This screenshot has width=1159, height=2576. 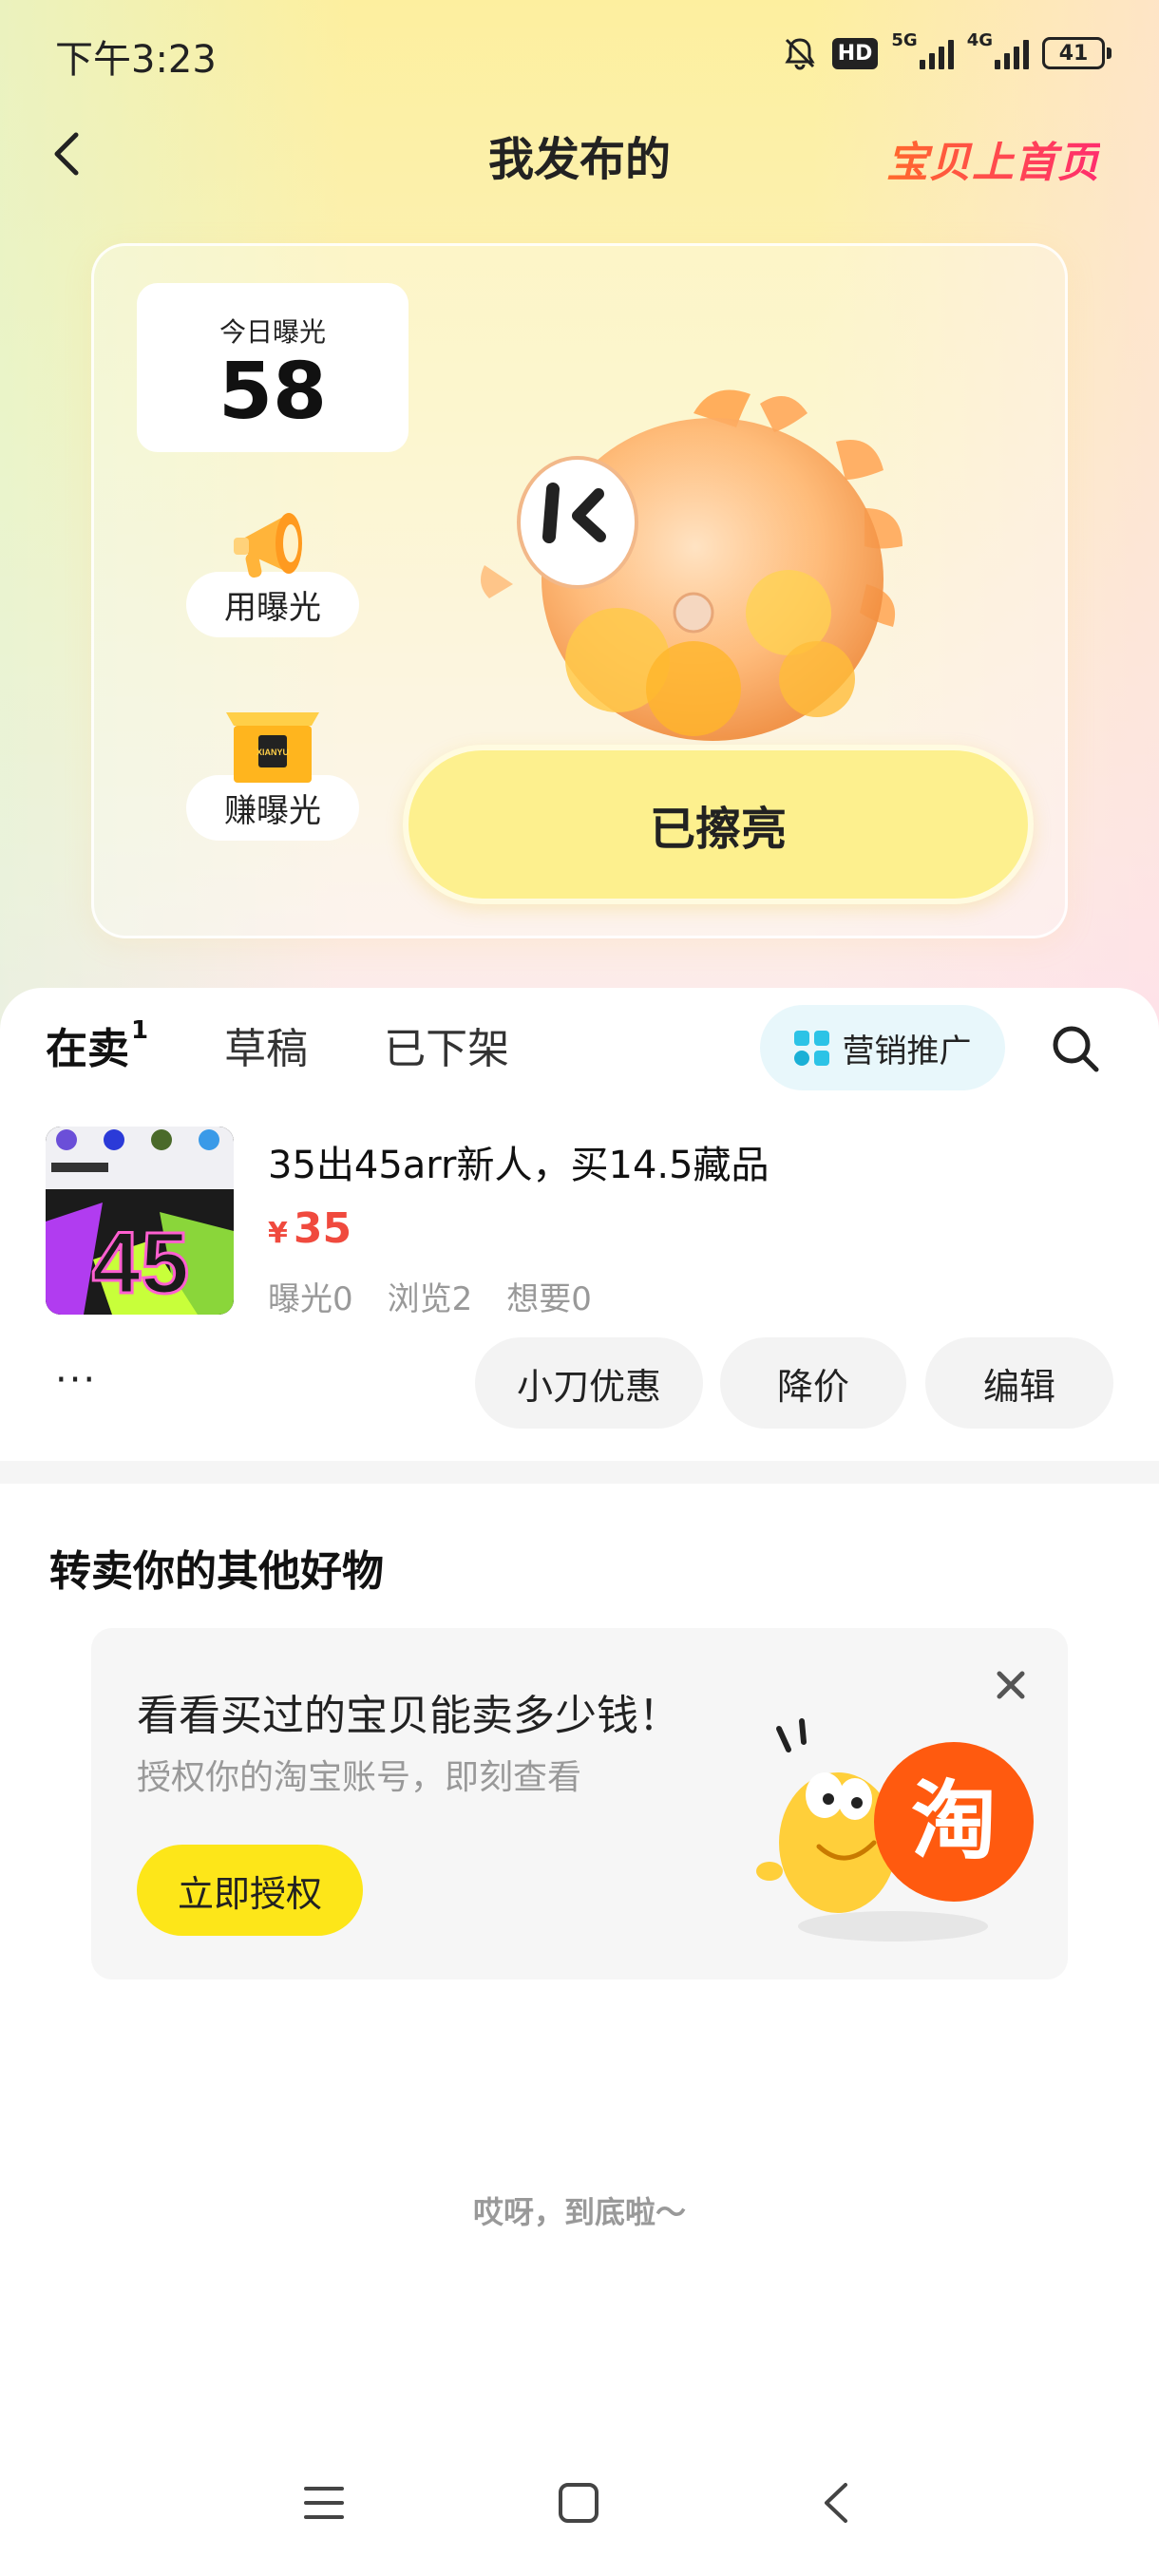 I want to click on hd-badge: HD, so click(x=855, y=53).